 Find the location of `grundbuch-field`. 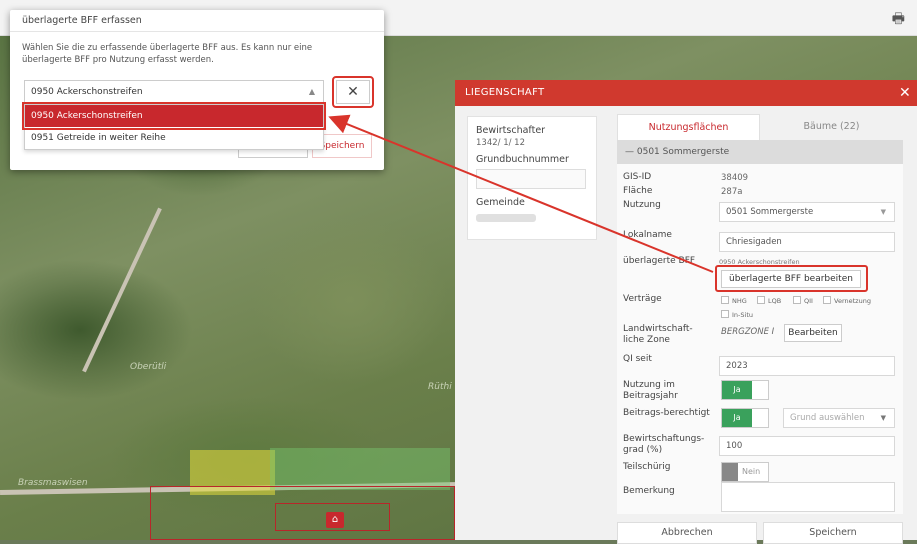

grundbuch-field is located at coordinates (531, 179).